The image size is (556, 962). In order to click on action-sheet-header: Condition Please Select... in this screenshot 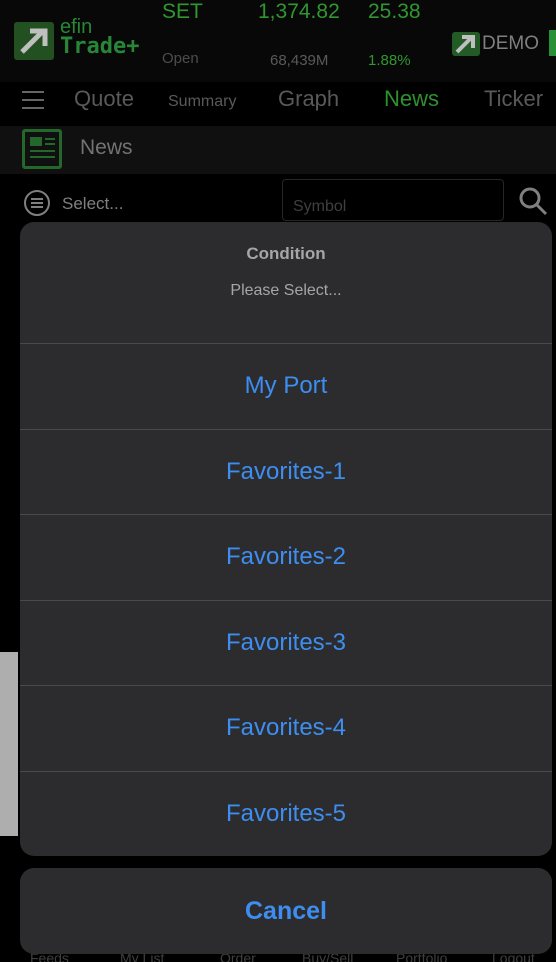, I will do `click(286, 283)`.